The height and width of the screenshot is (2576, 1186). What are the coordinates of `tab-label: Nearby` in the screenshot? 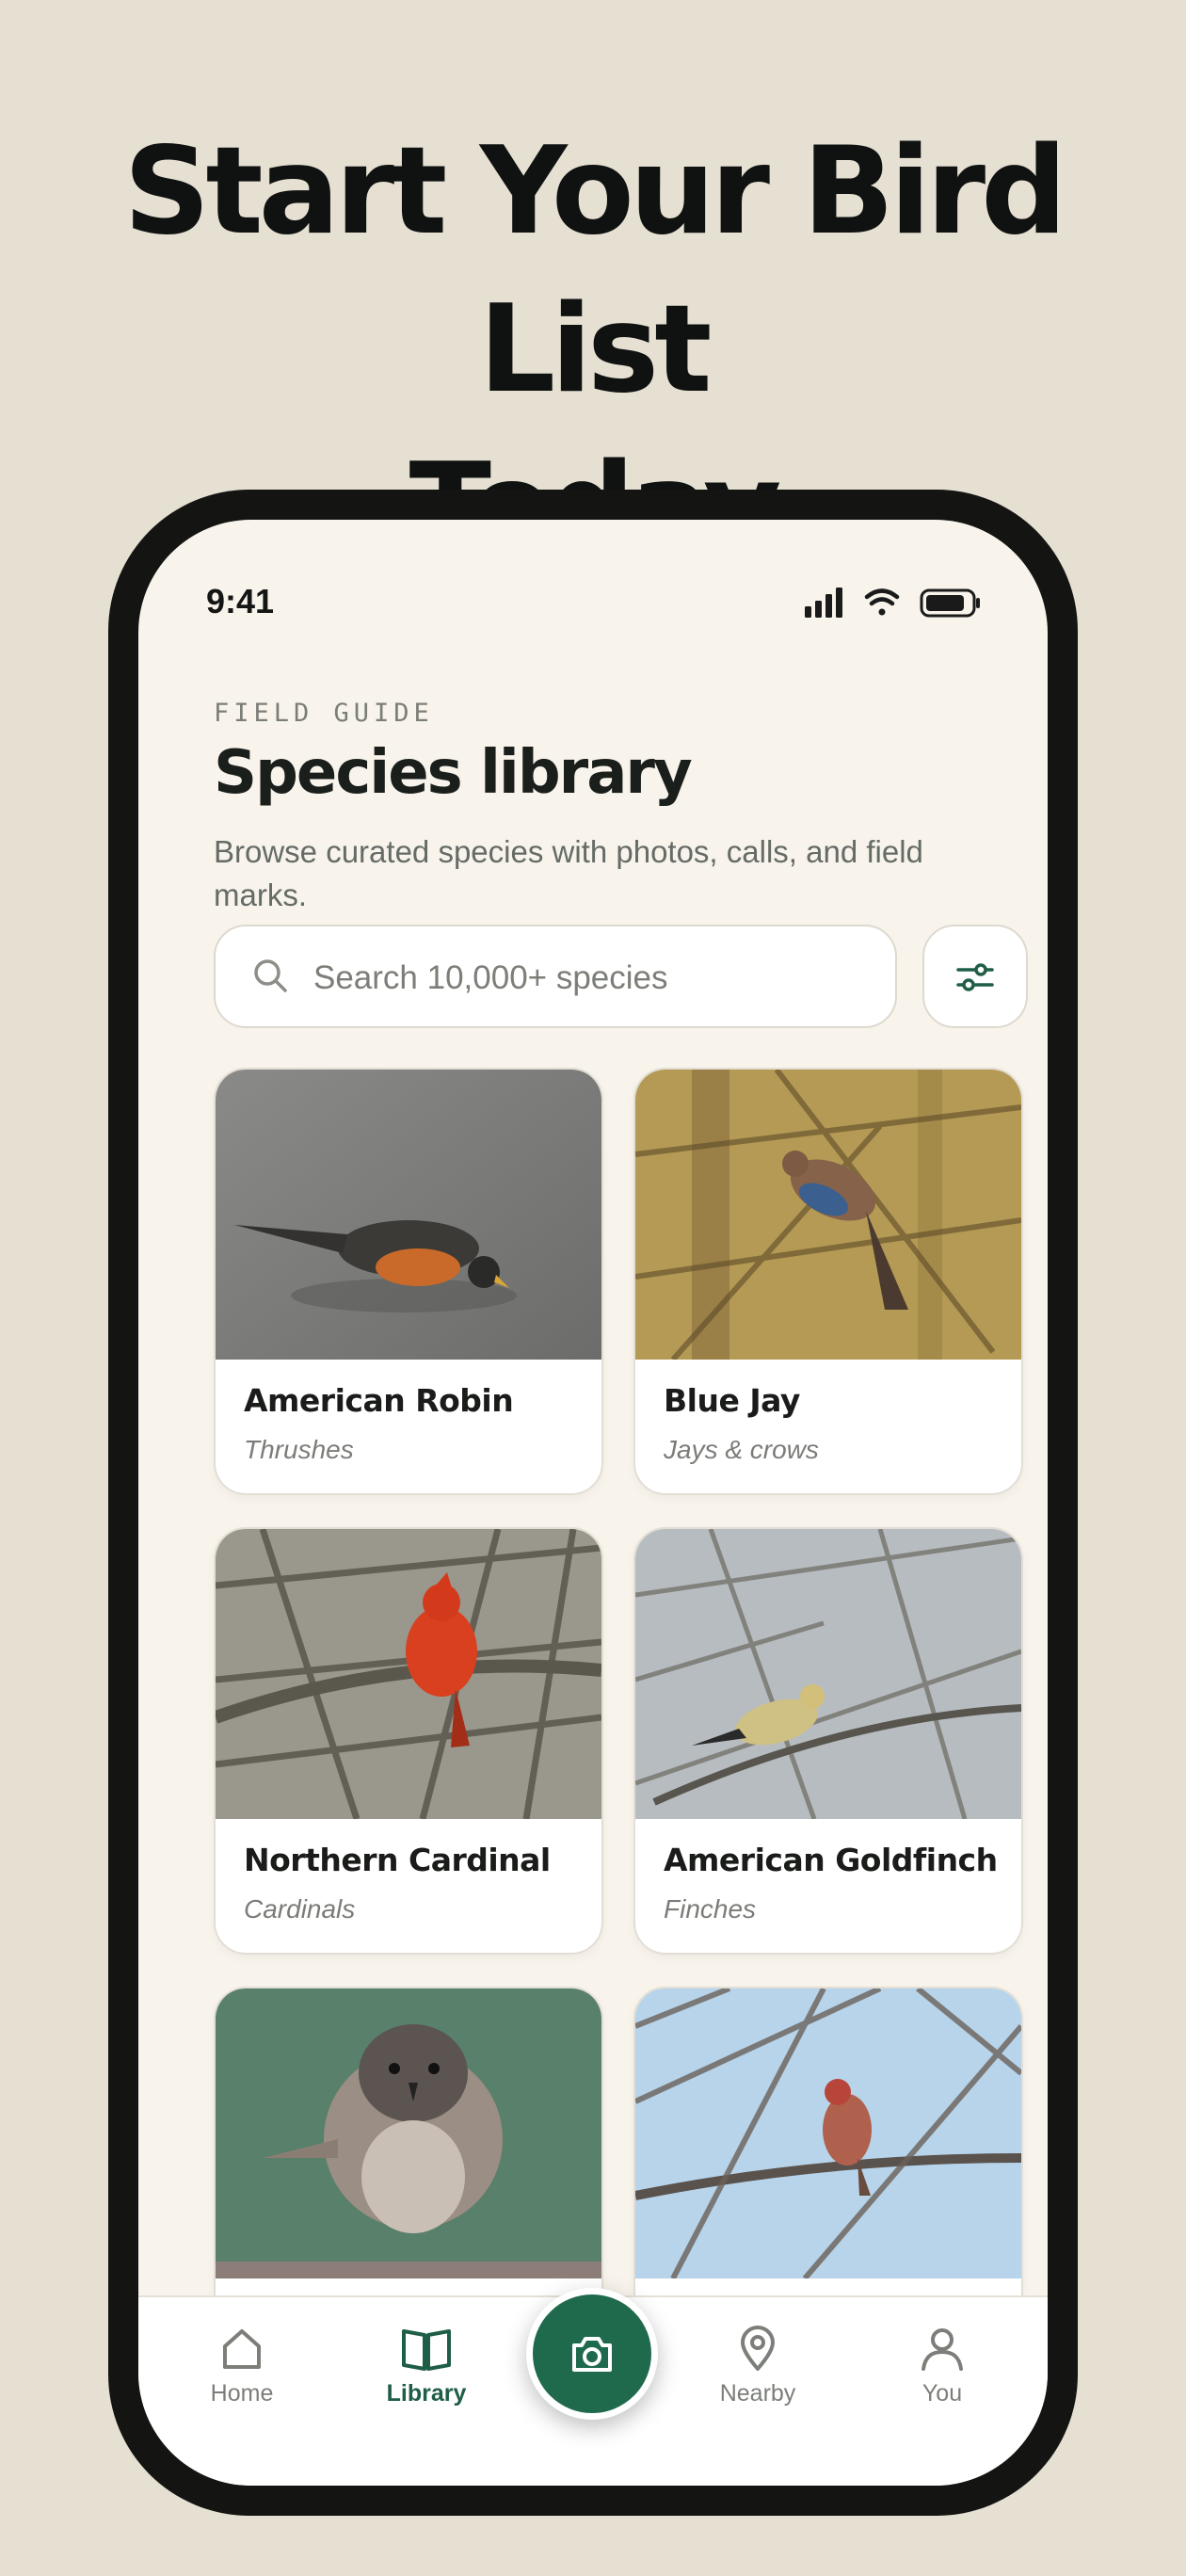 It's located at (757, 2393).